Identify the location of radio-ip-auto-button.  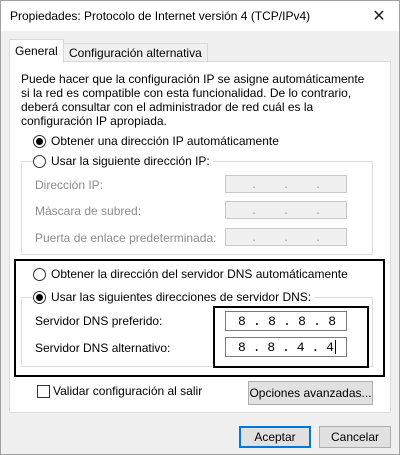
(39, 141).